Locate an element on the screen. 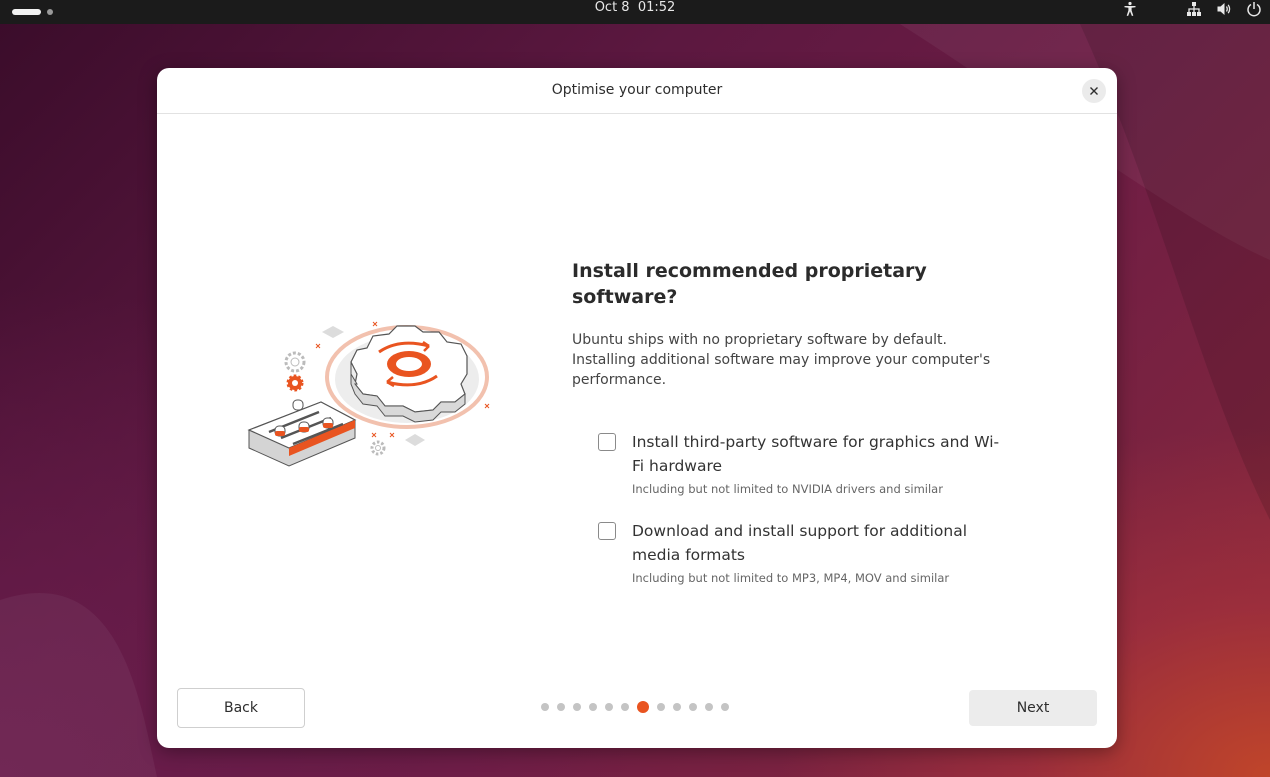 This screenshot has height=777, width=1270. network-icon is located at coordinates (1194, 9).